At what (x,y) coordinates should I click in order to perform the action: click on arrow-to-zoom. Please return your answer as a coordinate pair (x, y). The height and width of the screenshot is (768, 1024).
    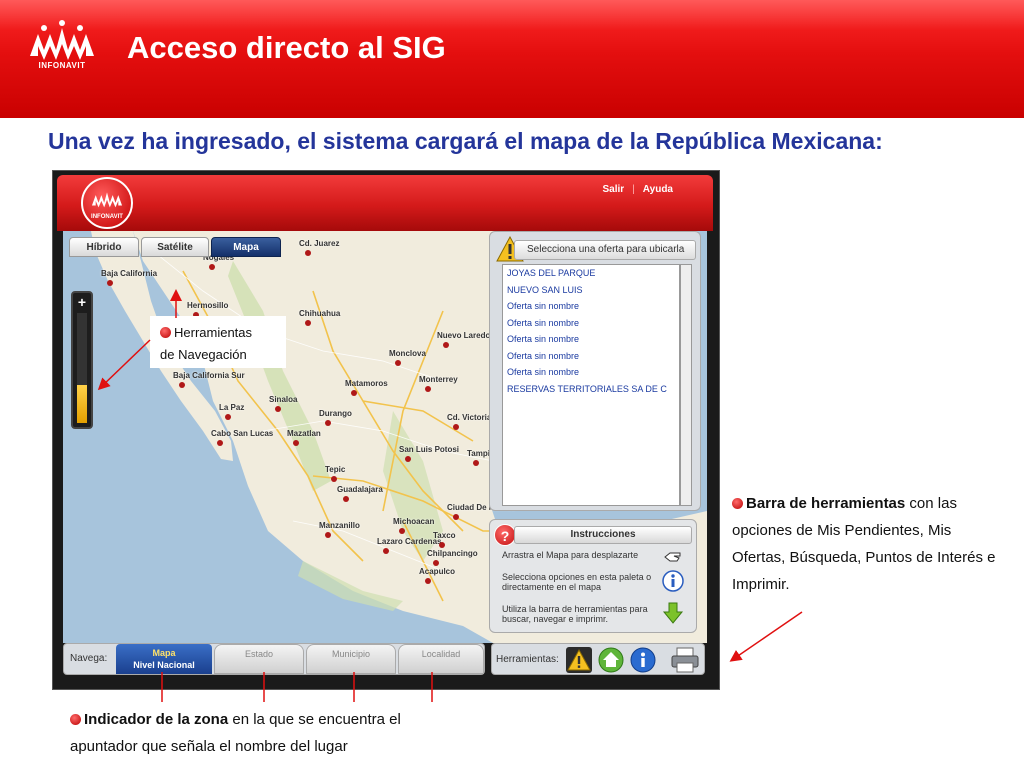
    Looking at the image, I should click on (124, 365).